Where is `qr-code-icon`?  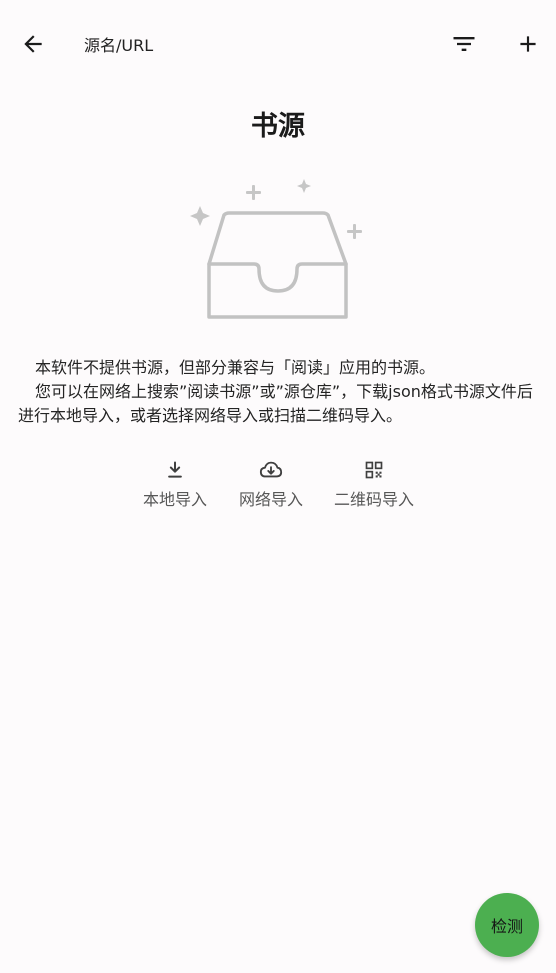 qr-code-icon is located at coordinates (374, 470).